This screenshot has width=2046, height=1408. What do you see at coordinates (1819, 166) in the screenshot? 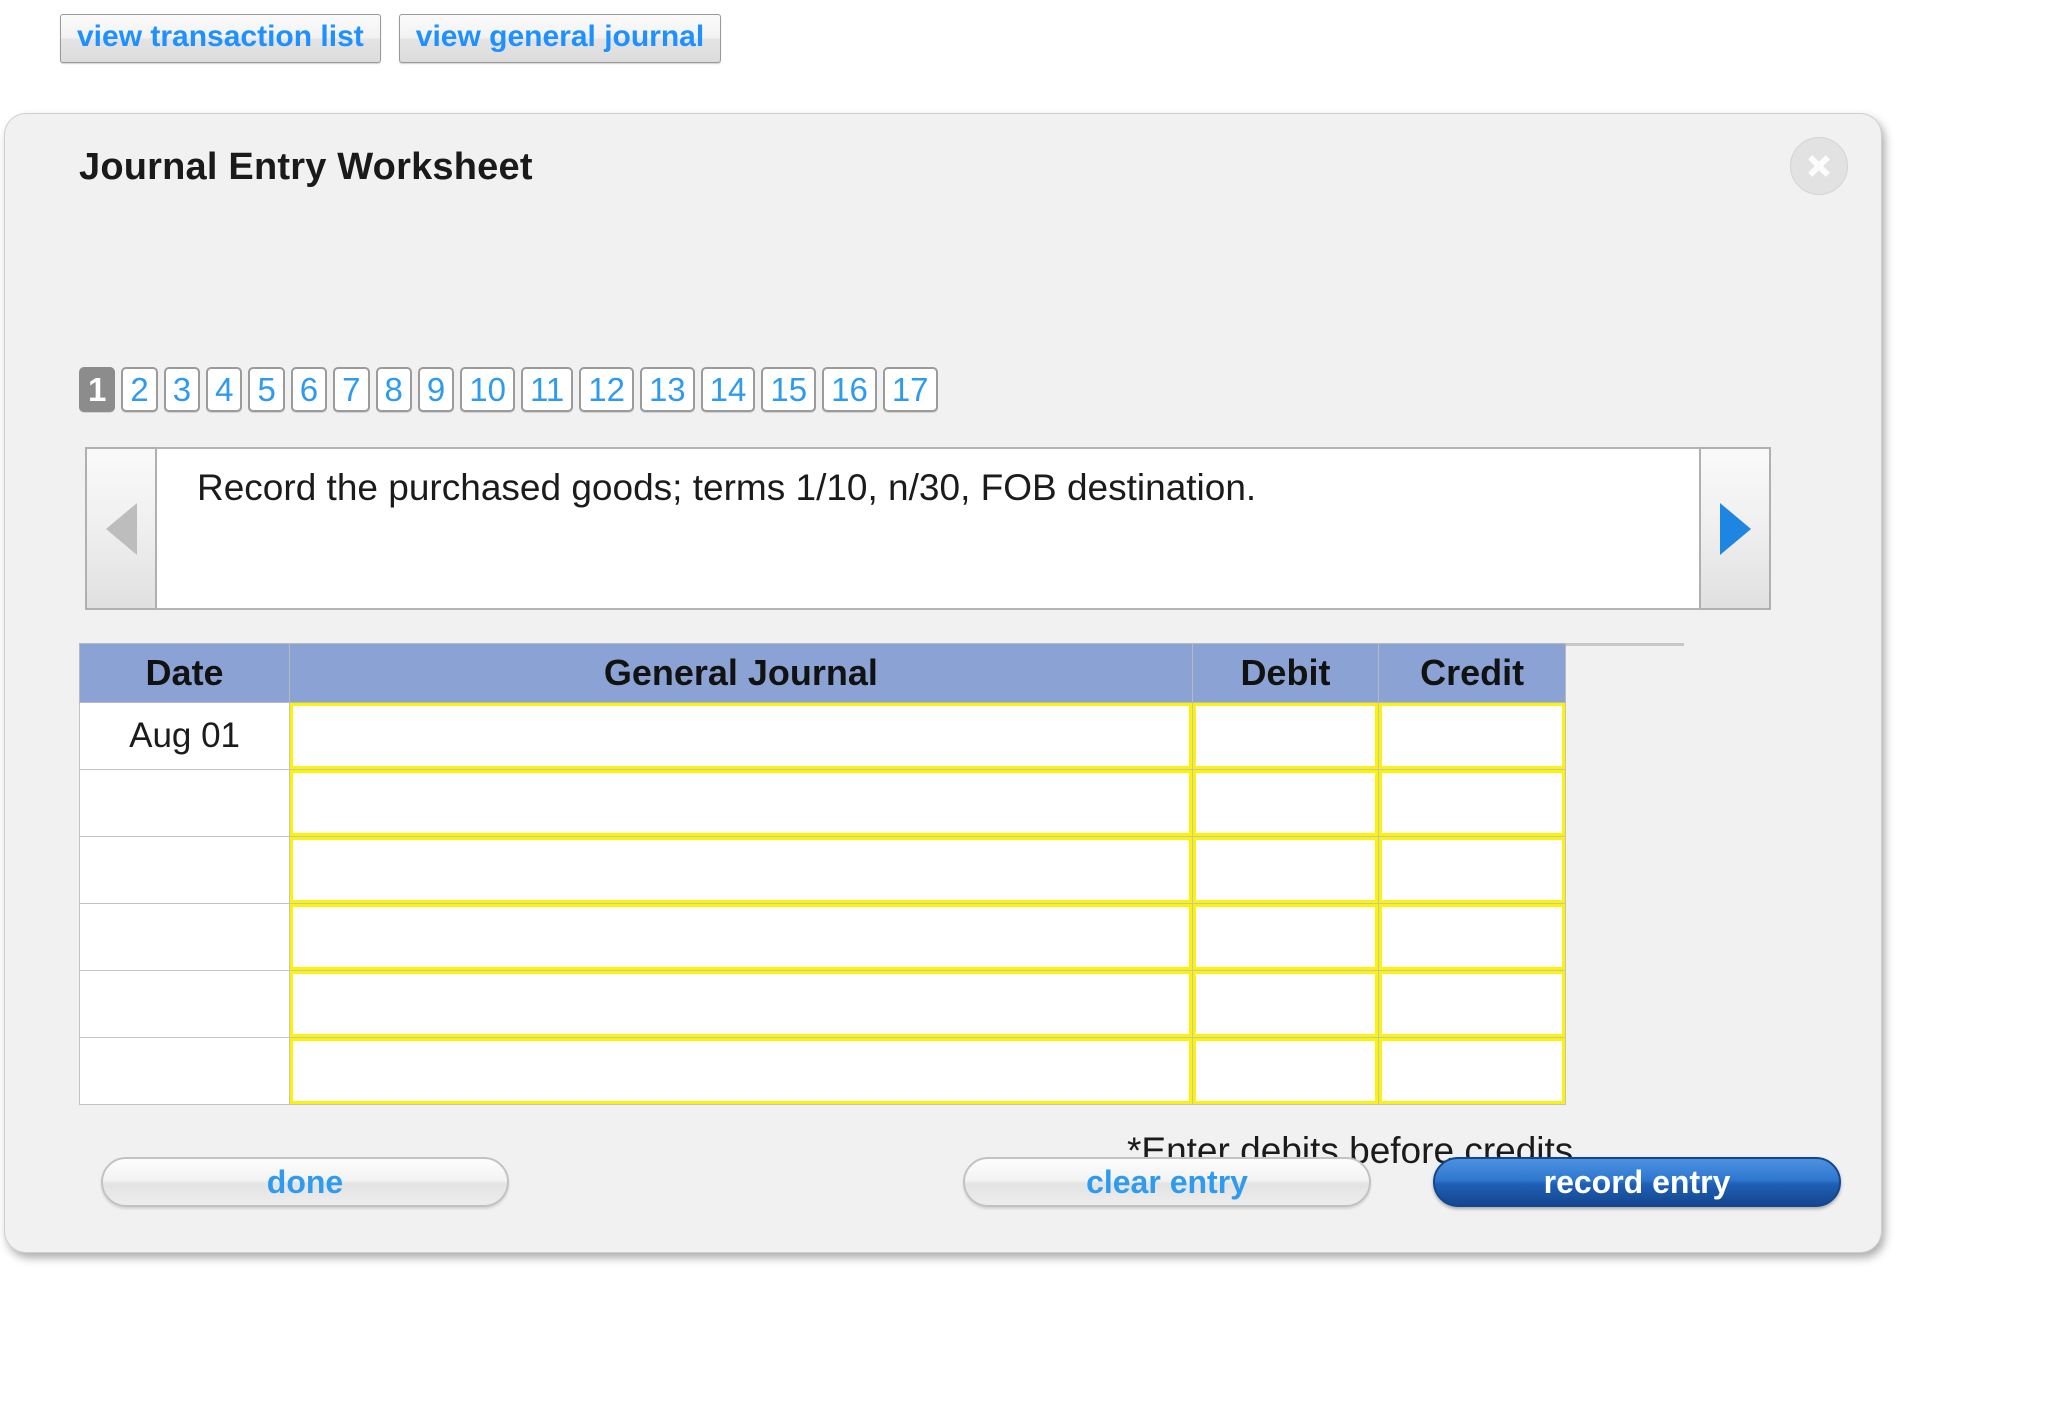
I see `close-icon` at bounding box center [1819, 166].